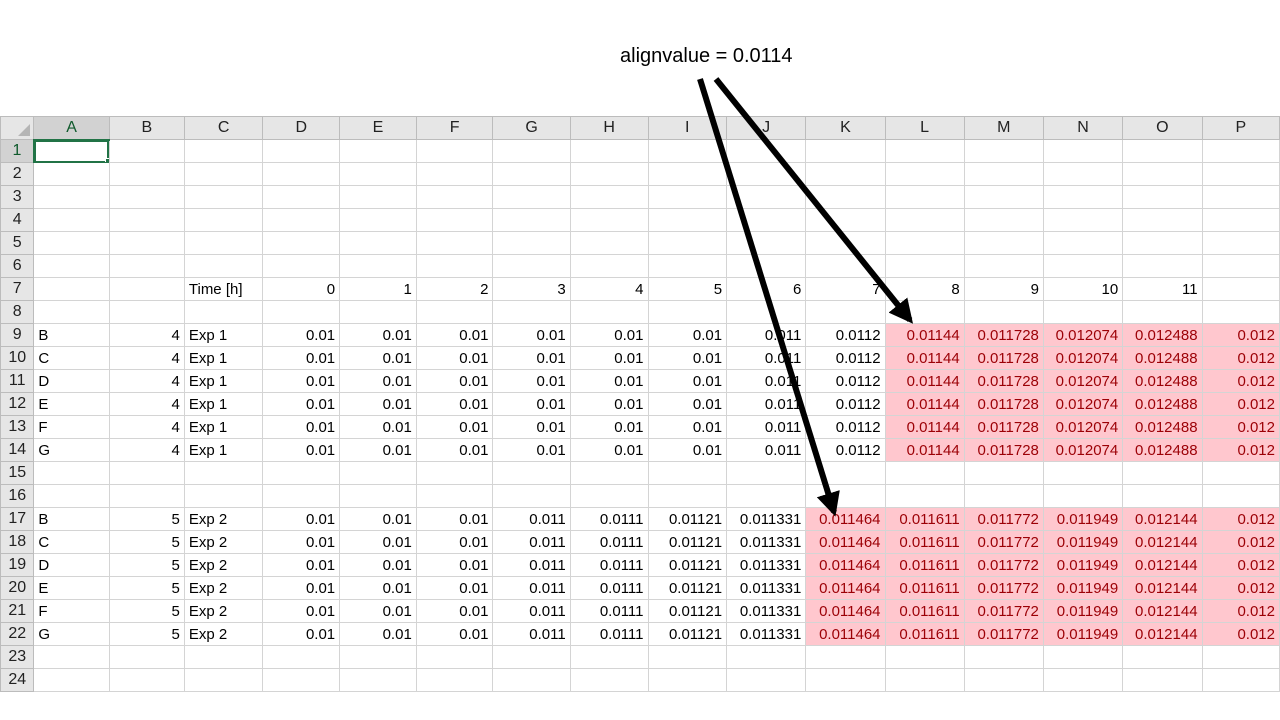 Image resolution: width=1280 pixels, height=720 pixels. I want to click on cell-f16, so click(454, 496).